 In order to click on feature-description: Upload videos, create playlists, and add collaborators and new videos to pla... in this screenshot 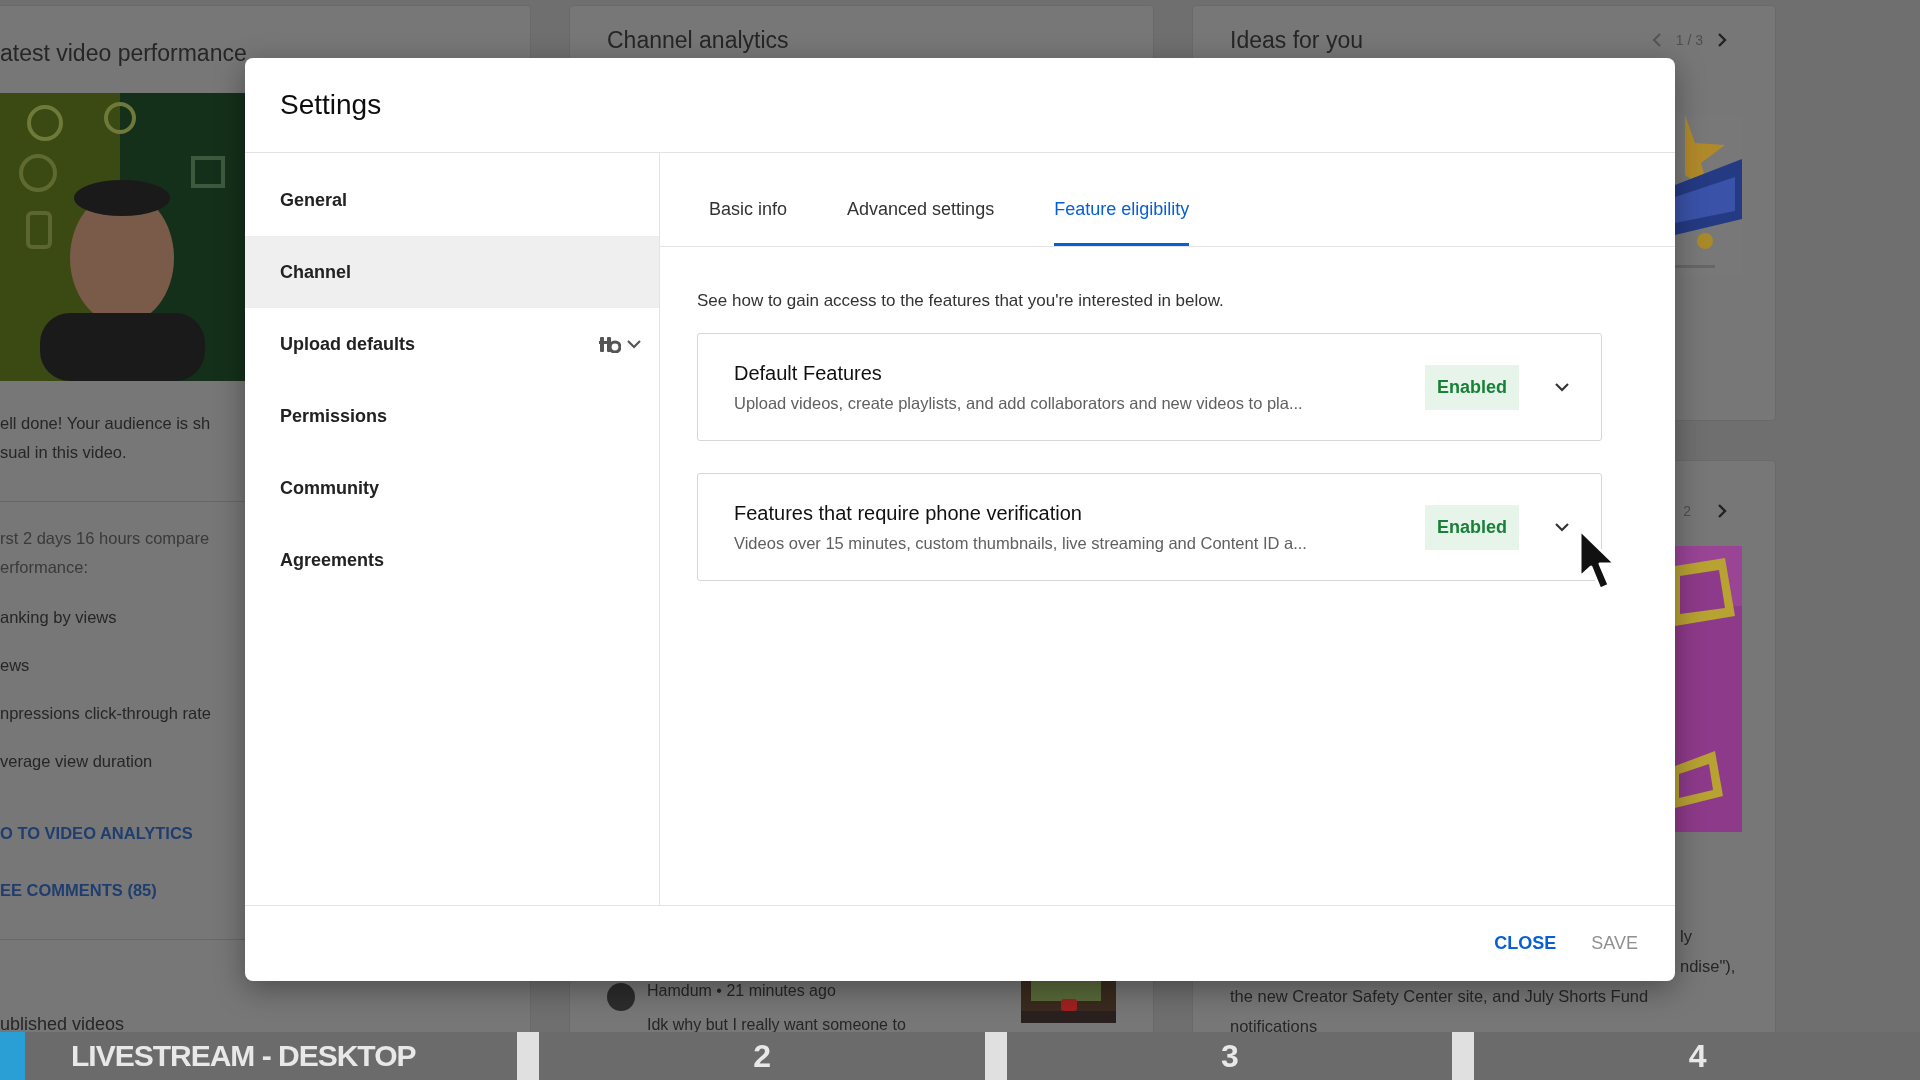, I will do `click(1019, 403)`.